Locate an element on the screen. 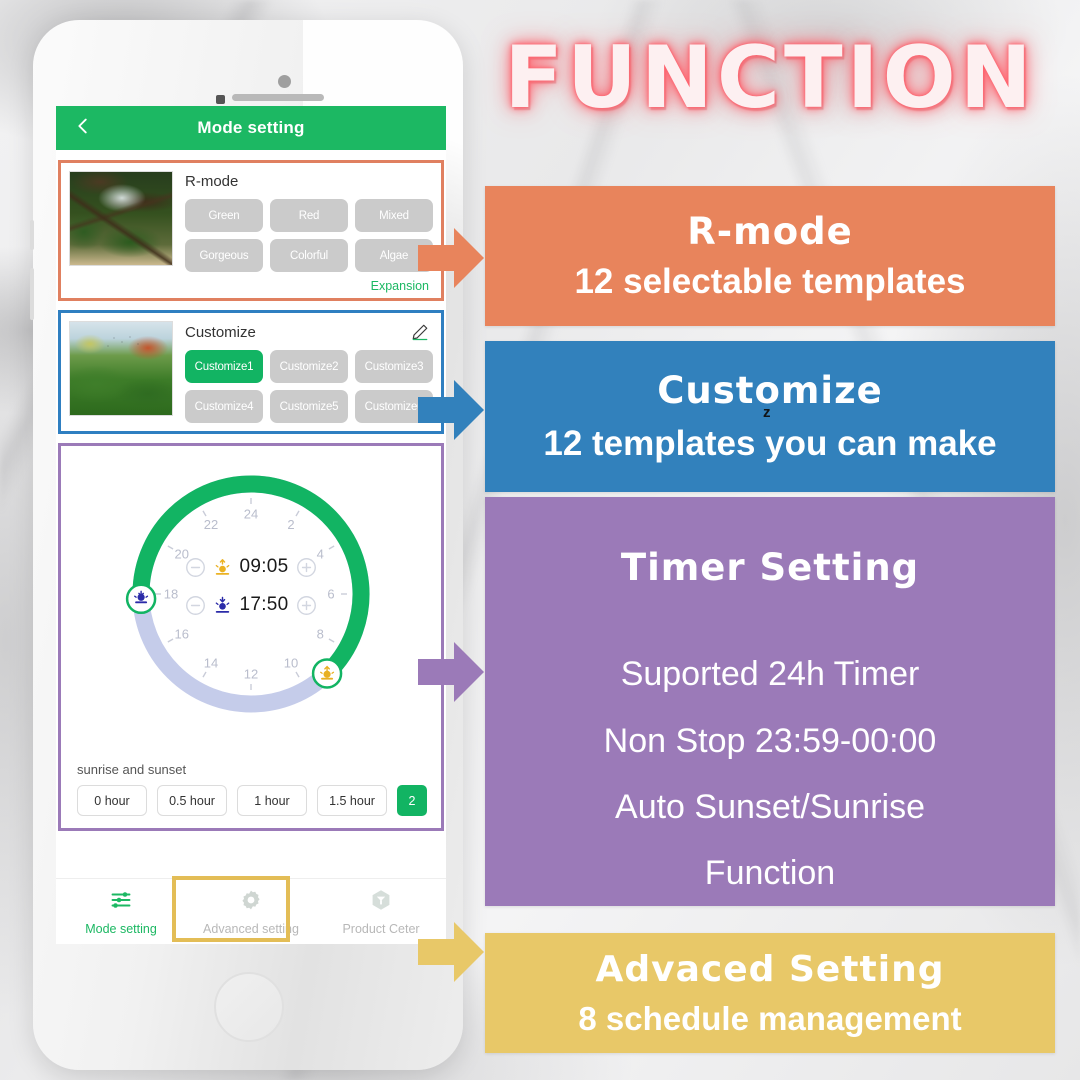 The image size is (1080, 1080). panel-advanced: Advaced Setting 8 schedule management is located at coordinates (770, 993).